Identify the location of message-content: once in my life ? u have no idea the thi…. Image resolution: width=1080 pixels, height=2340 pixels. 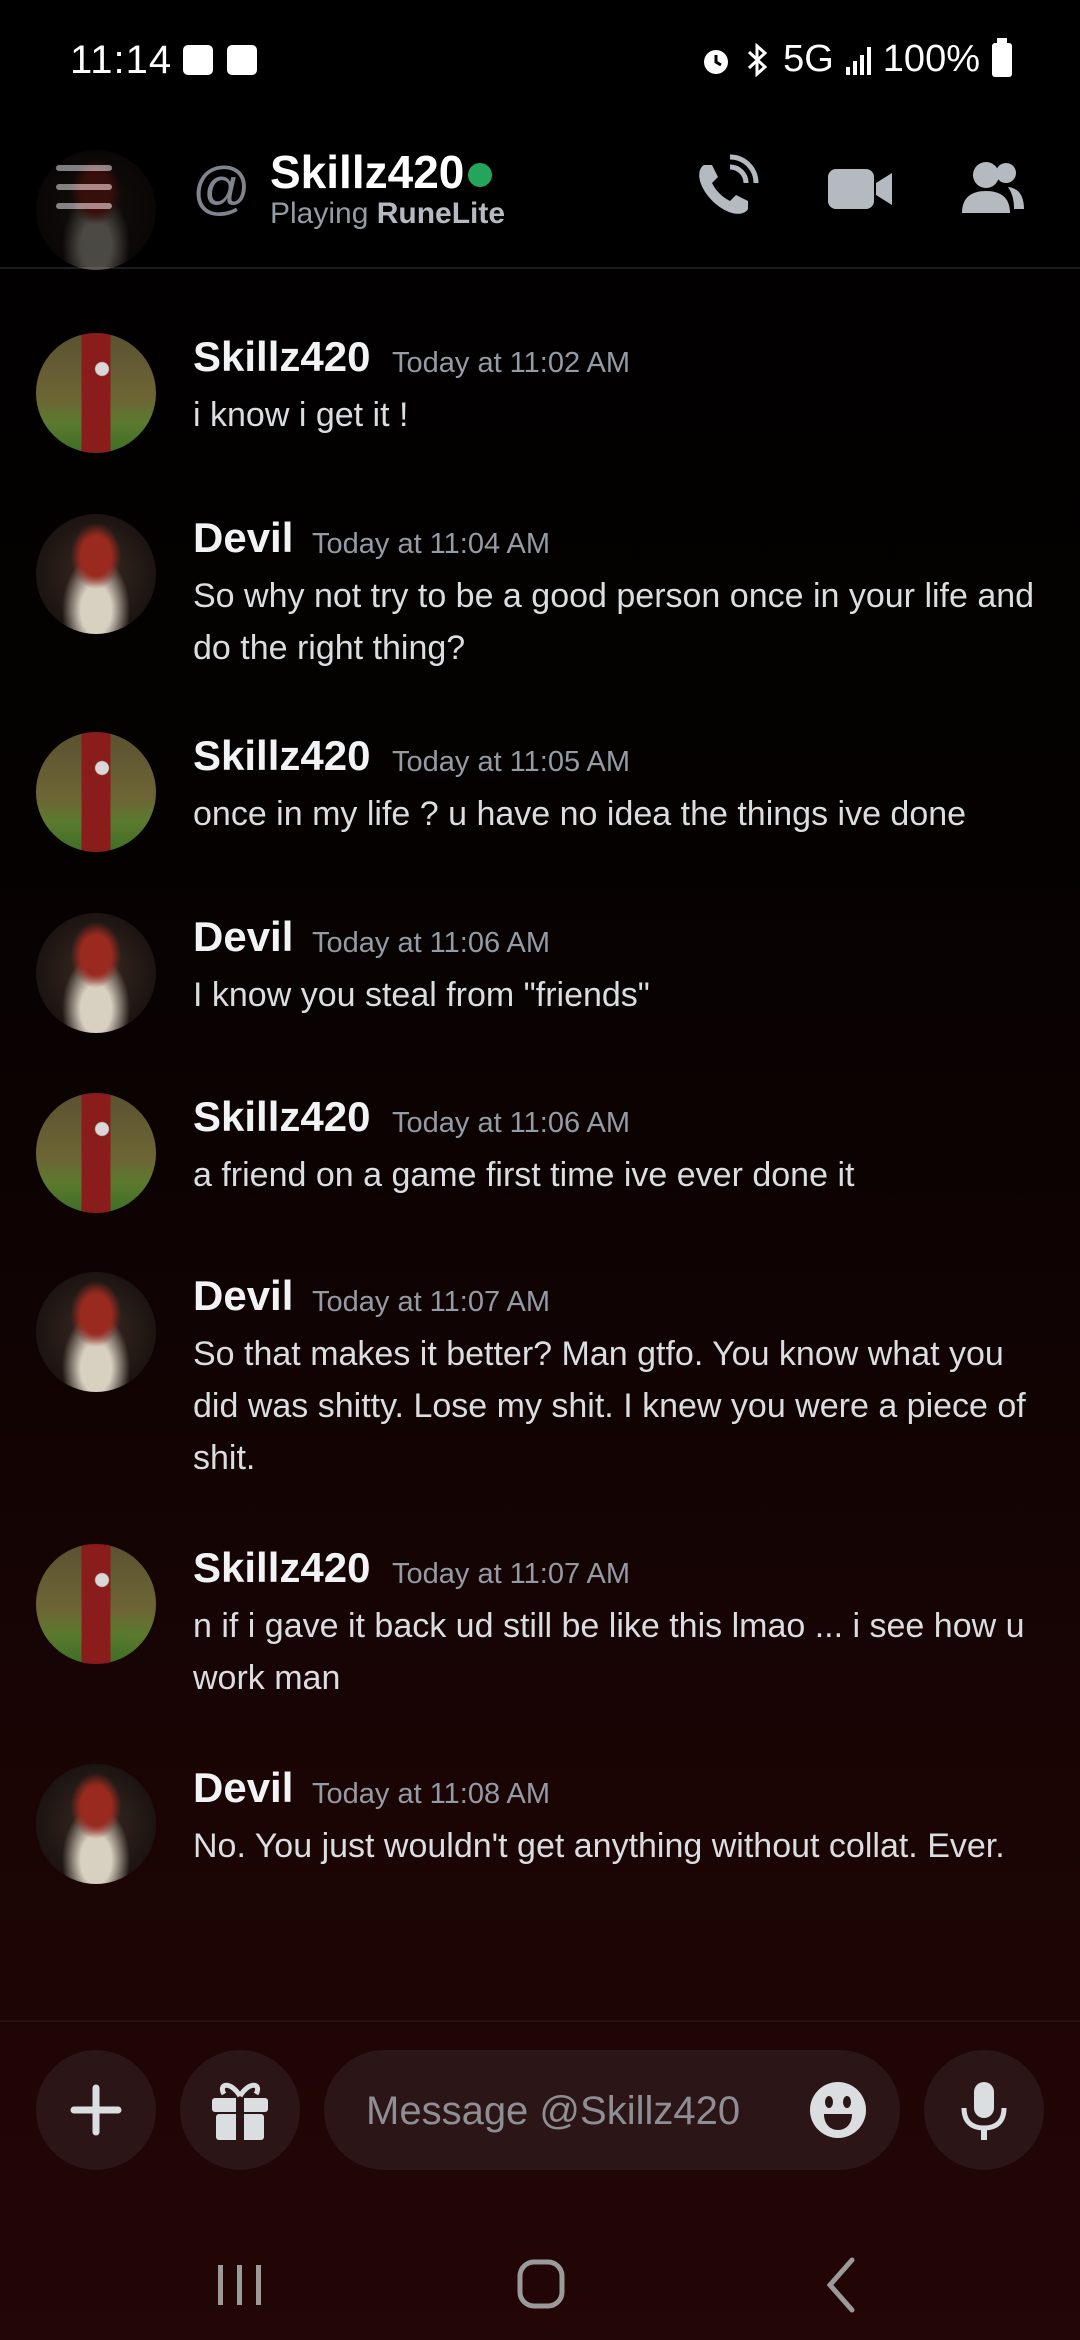
(580, 814).